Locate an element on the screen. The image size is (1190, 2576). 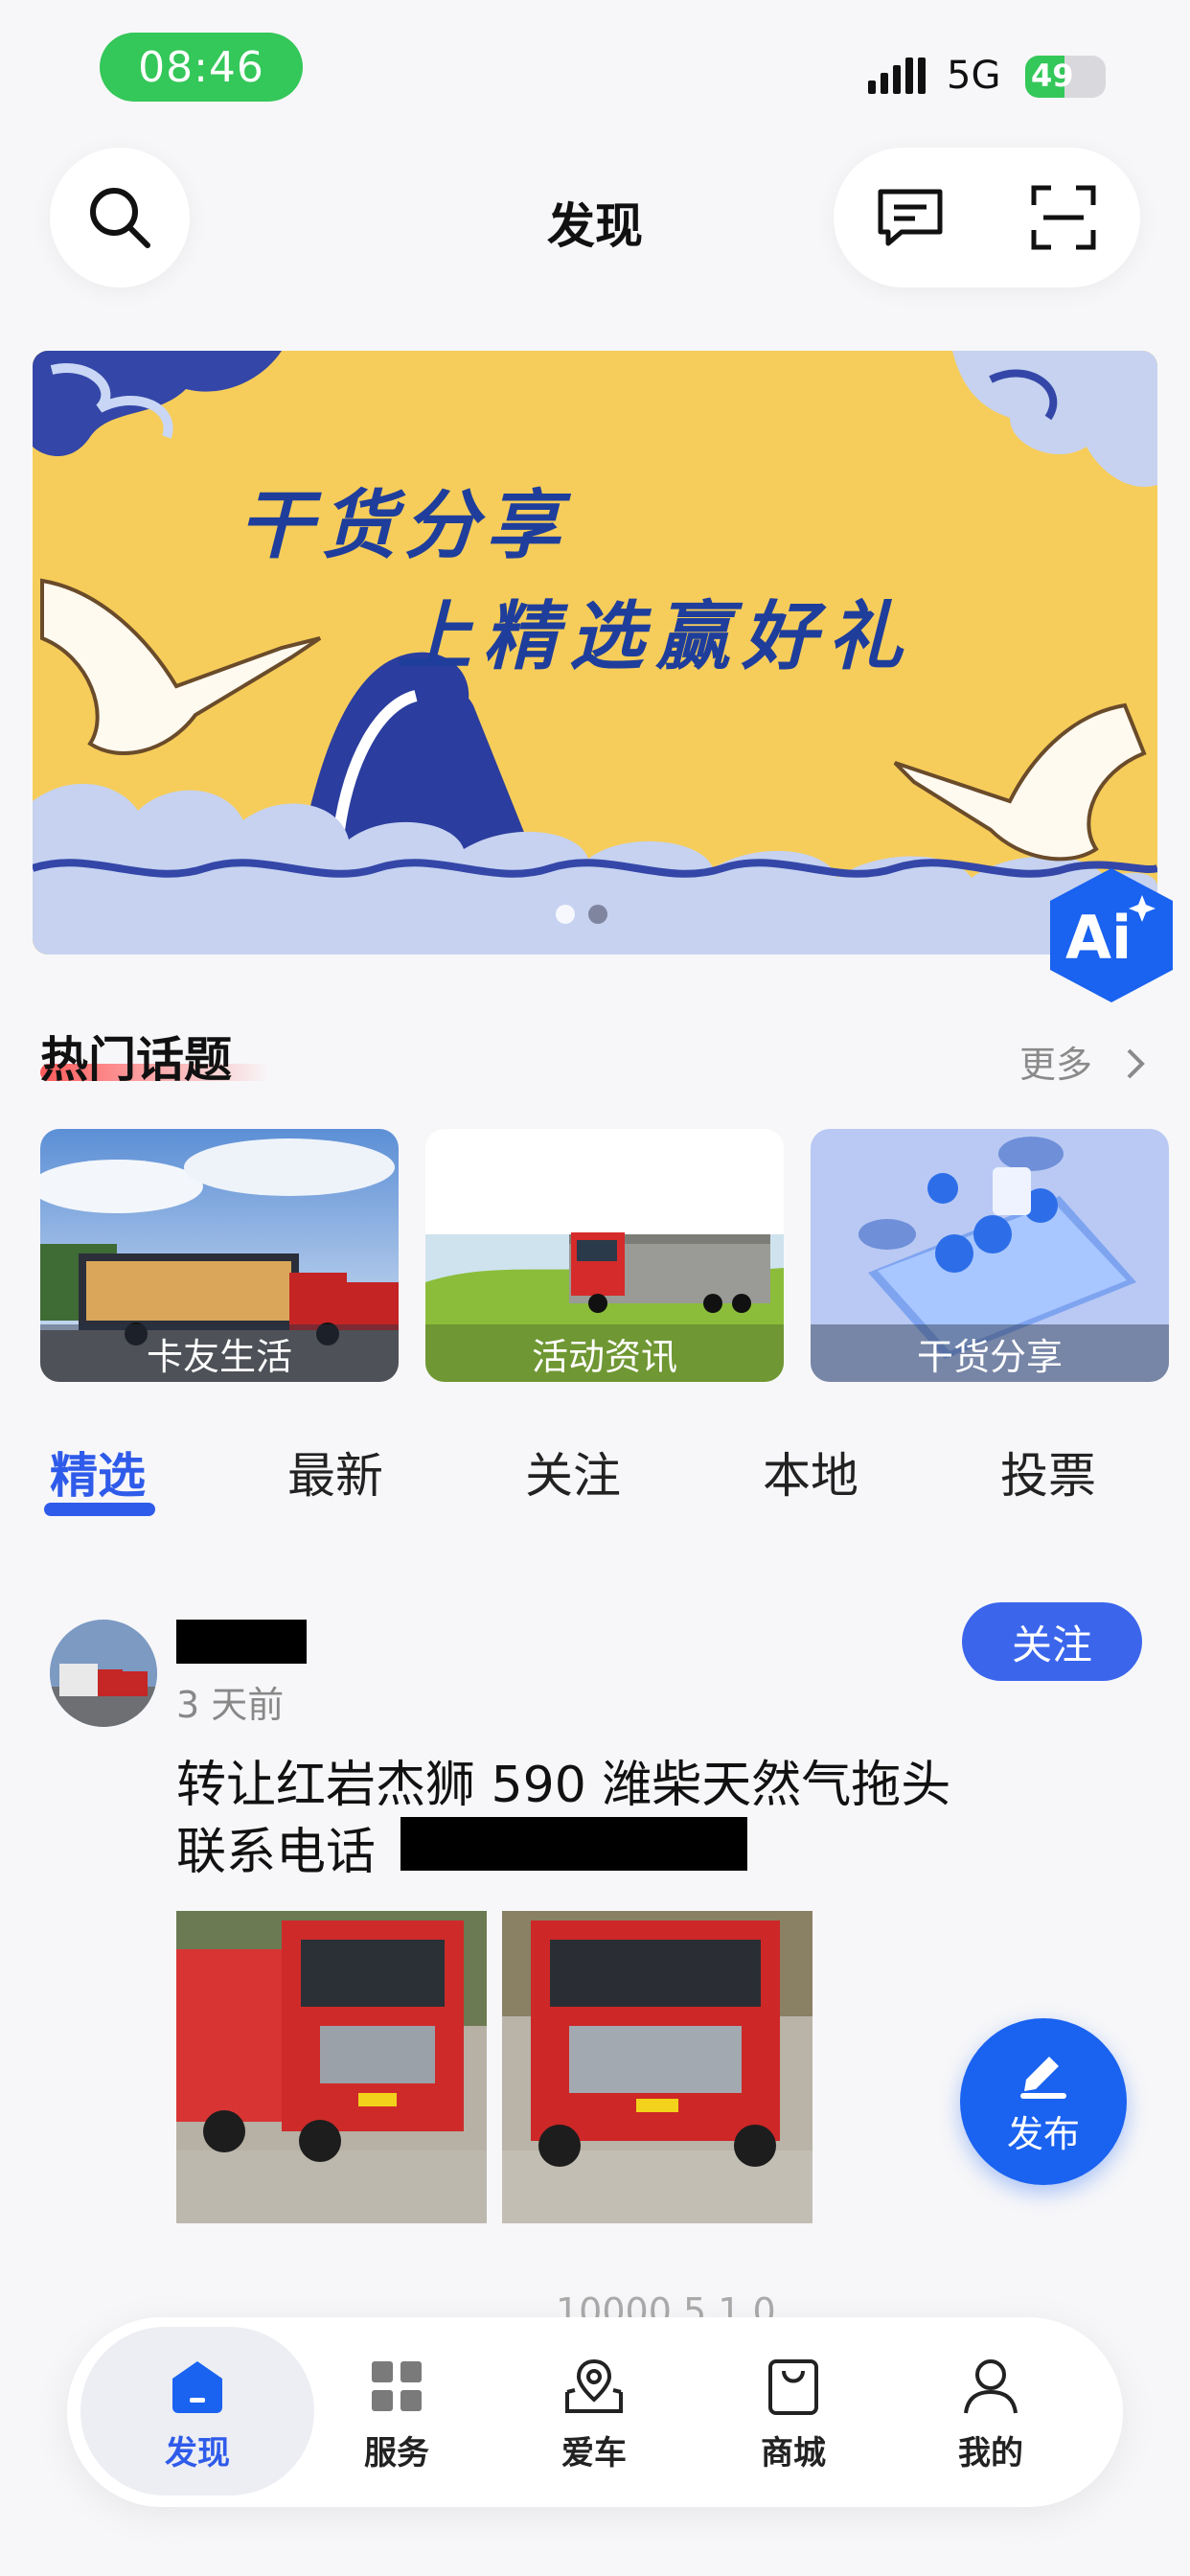
signal-icon is located at coordinates (897, 76).